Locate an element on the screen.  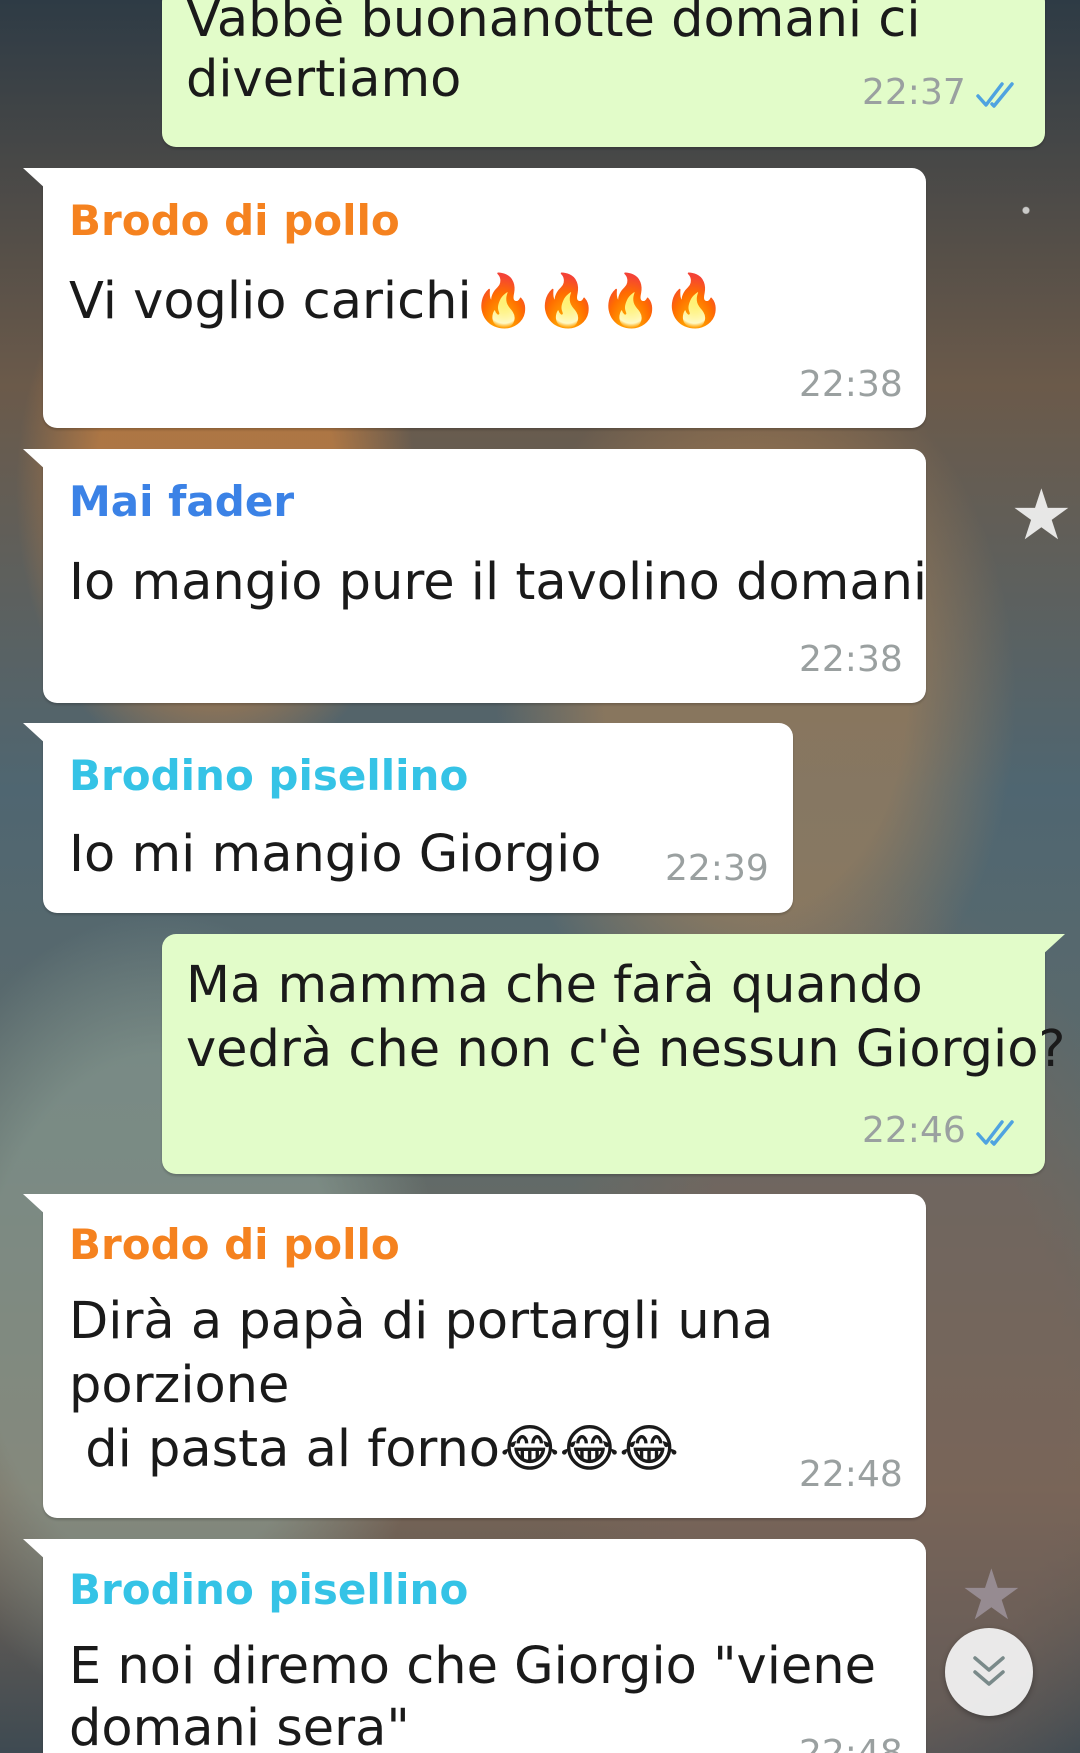
scroll-to-bottom-button is located at coordinates (989, 1672).